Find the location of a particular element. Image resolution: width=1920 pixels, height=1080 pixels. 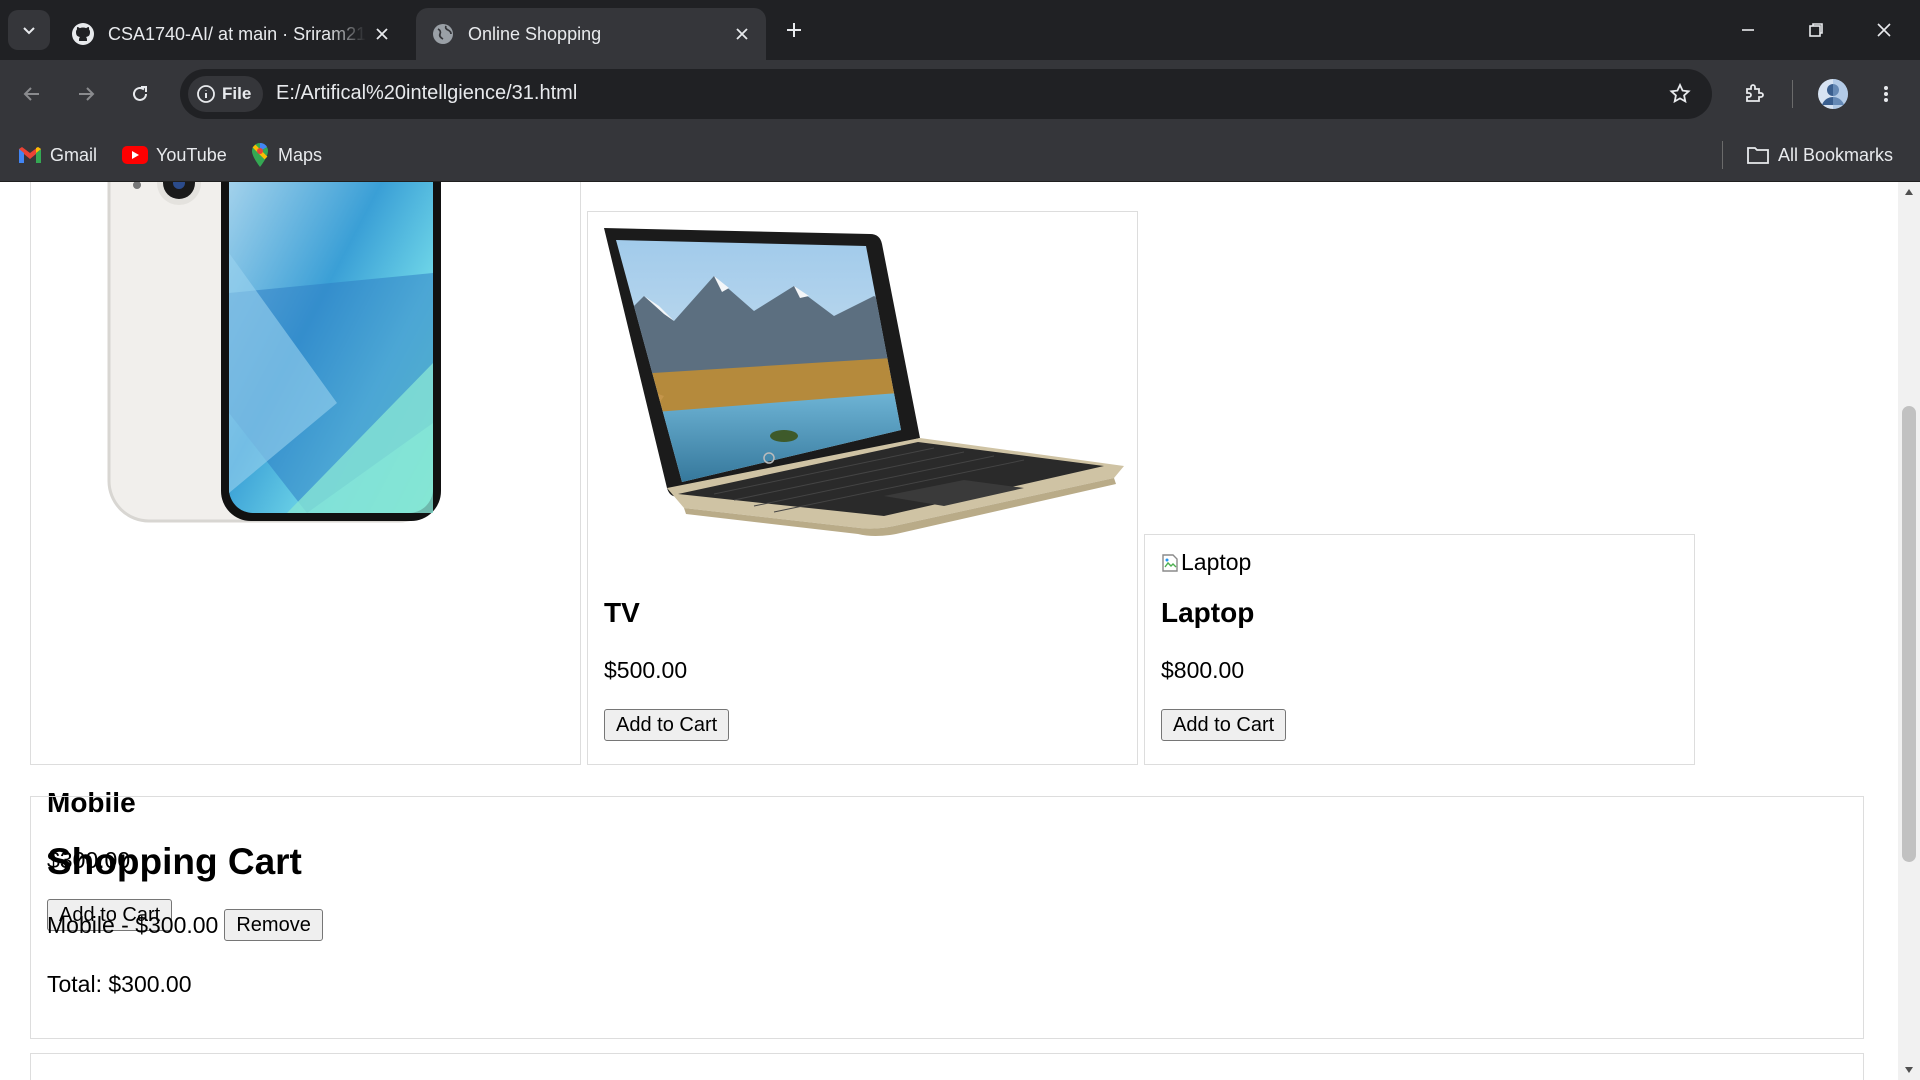

bookmark-gmail: Gmail is located at coordinates (57, 155).